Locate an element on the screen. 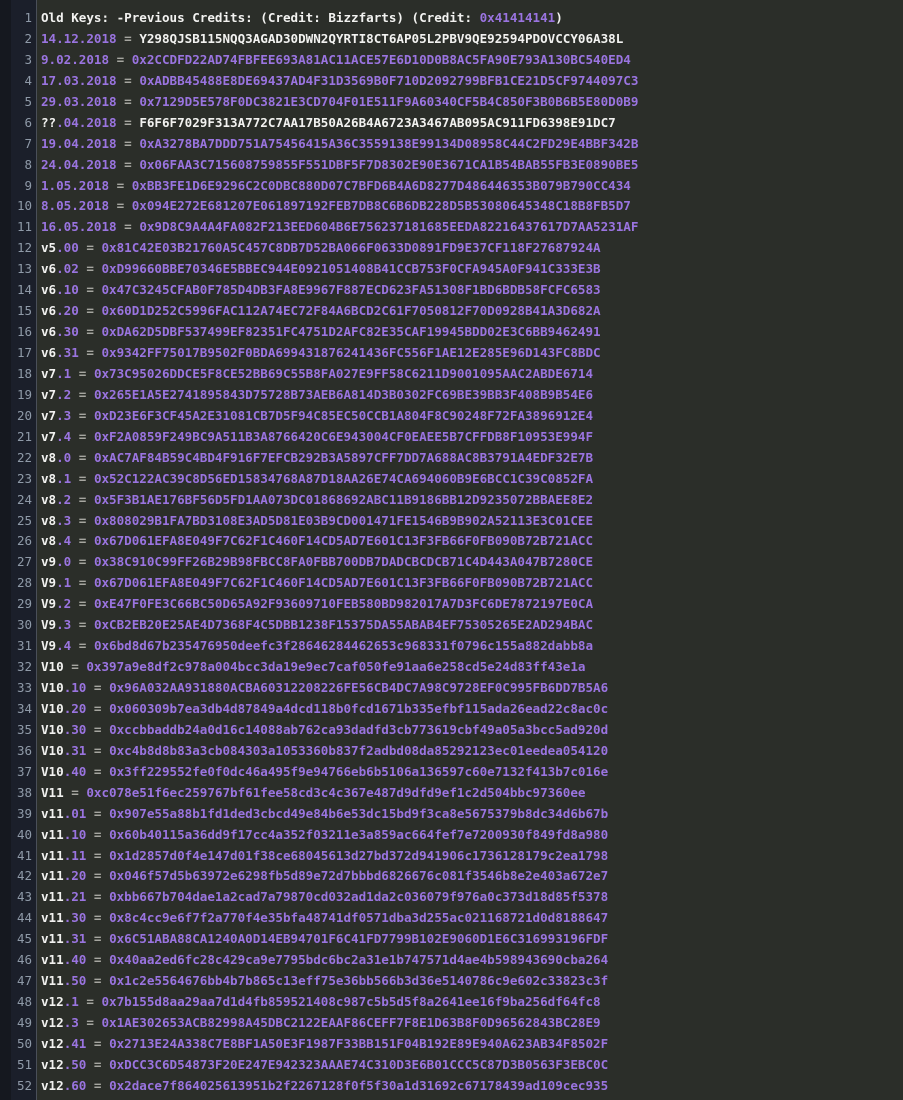 The height and width of the screenshot is (1100, 903). left-edge-strip is located at coordinates (5, 550).